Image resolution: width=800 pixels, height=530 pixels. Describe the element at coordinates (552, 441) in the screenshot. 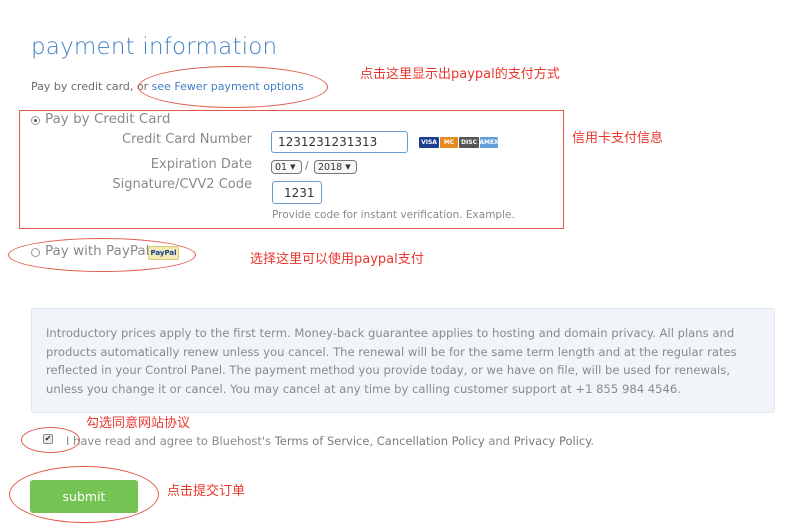

I see `privacy-policy-link: Privacy Policy` at that location.